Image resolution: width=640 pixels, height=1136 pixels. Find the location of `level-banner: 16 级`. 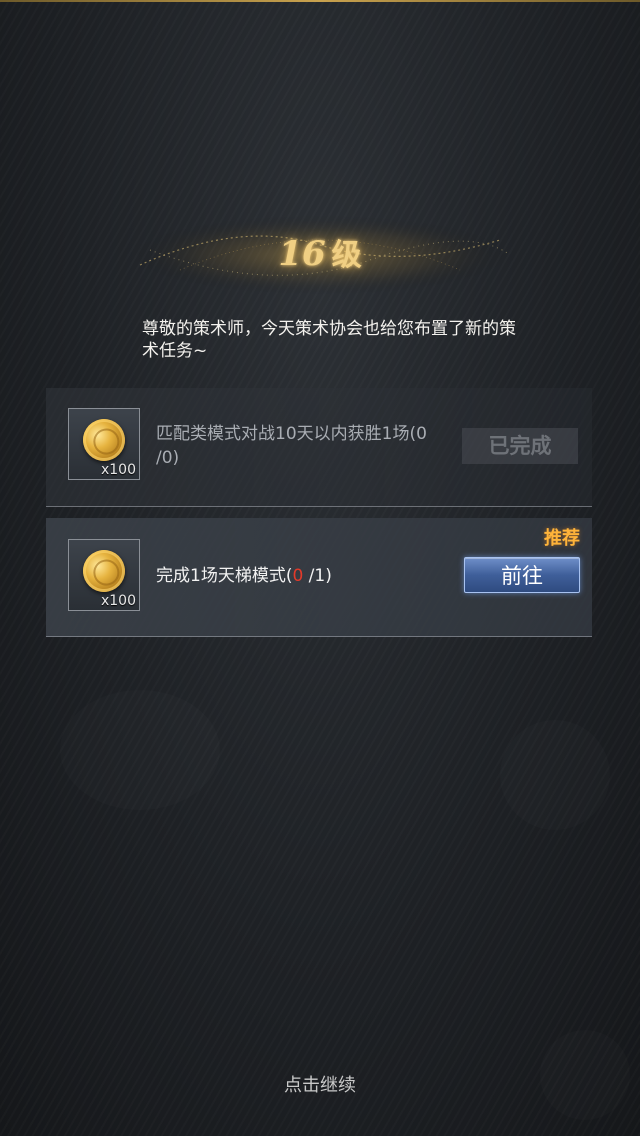

level-banner: 16 级 is located at coordinates (320, 255).